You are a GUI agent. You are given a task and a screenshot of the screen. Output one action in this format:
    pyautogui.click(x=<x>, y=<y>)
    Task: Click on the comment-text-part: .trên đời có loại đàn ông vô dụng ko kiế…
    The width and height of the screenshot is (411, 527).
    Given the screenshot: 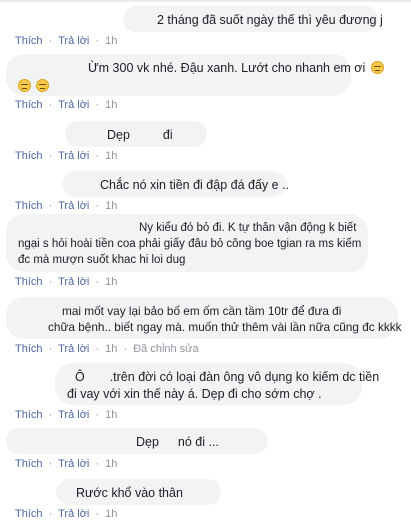 What is the action you would take?
    pyautogui.click(x=244, y=377)
    